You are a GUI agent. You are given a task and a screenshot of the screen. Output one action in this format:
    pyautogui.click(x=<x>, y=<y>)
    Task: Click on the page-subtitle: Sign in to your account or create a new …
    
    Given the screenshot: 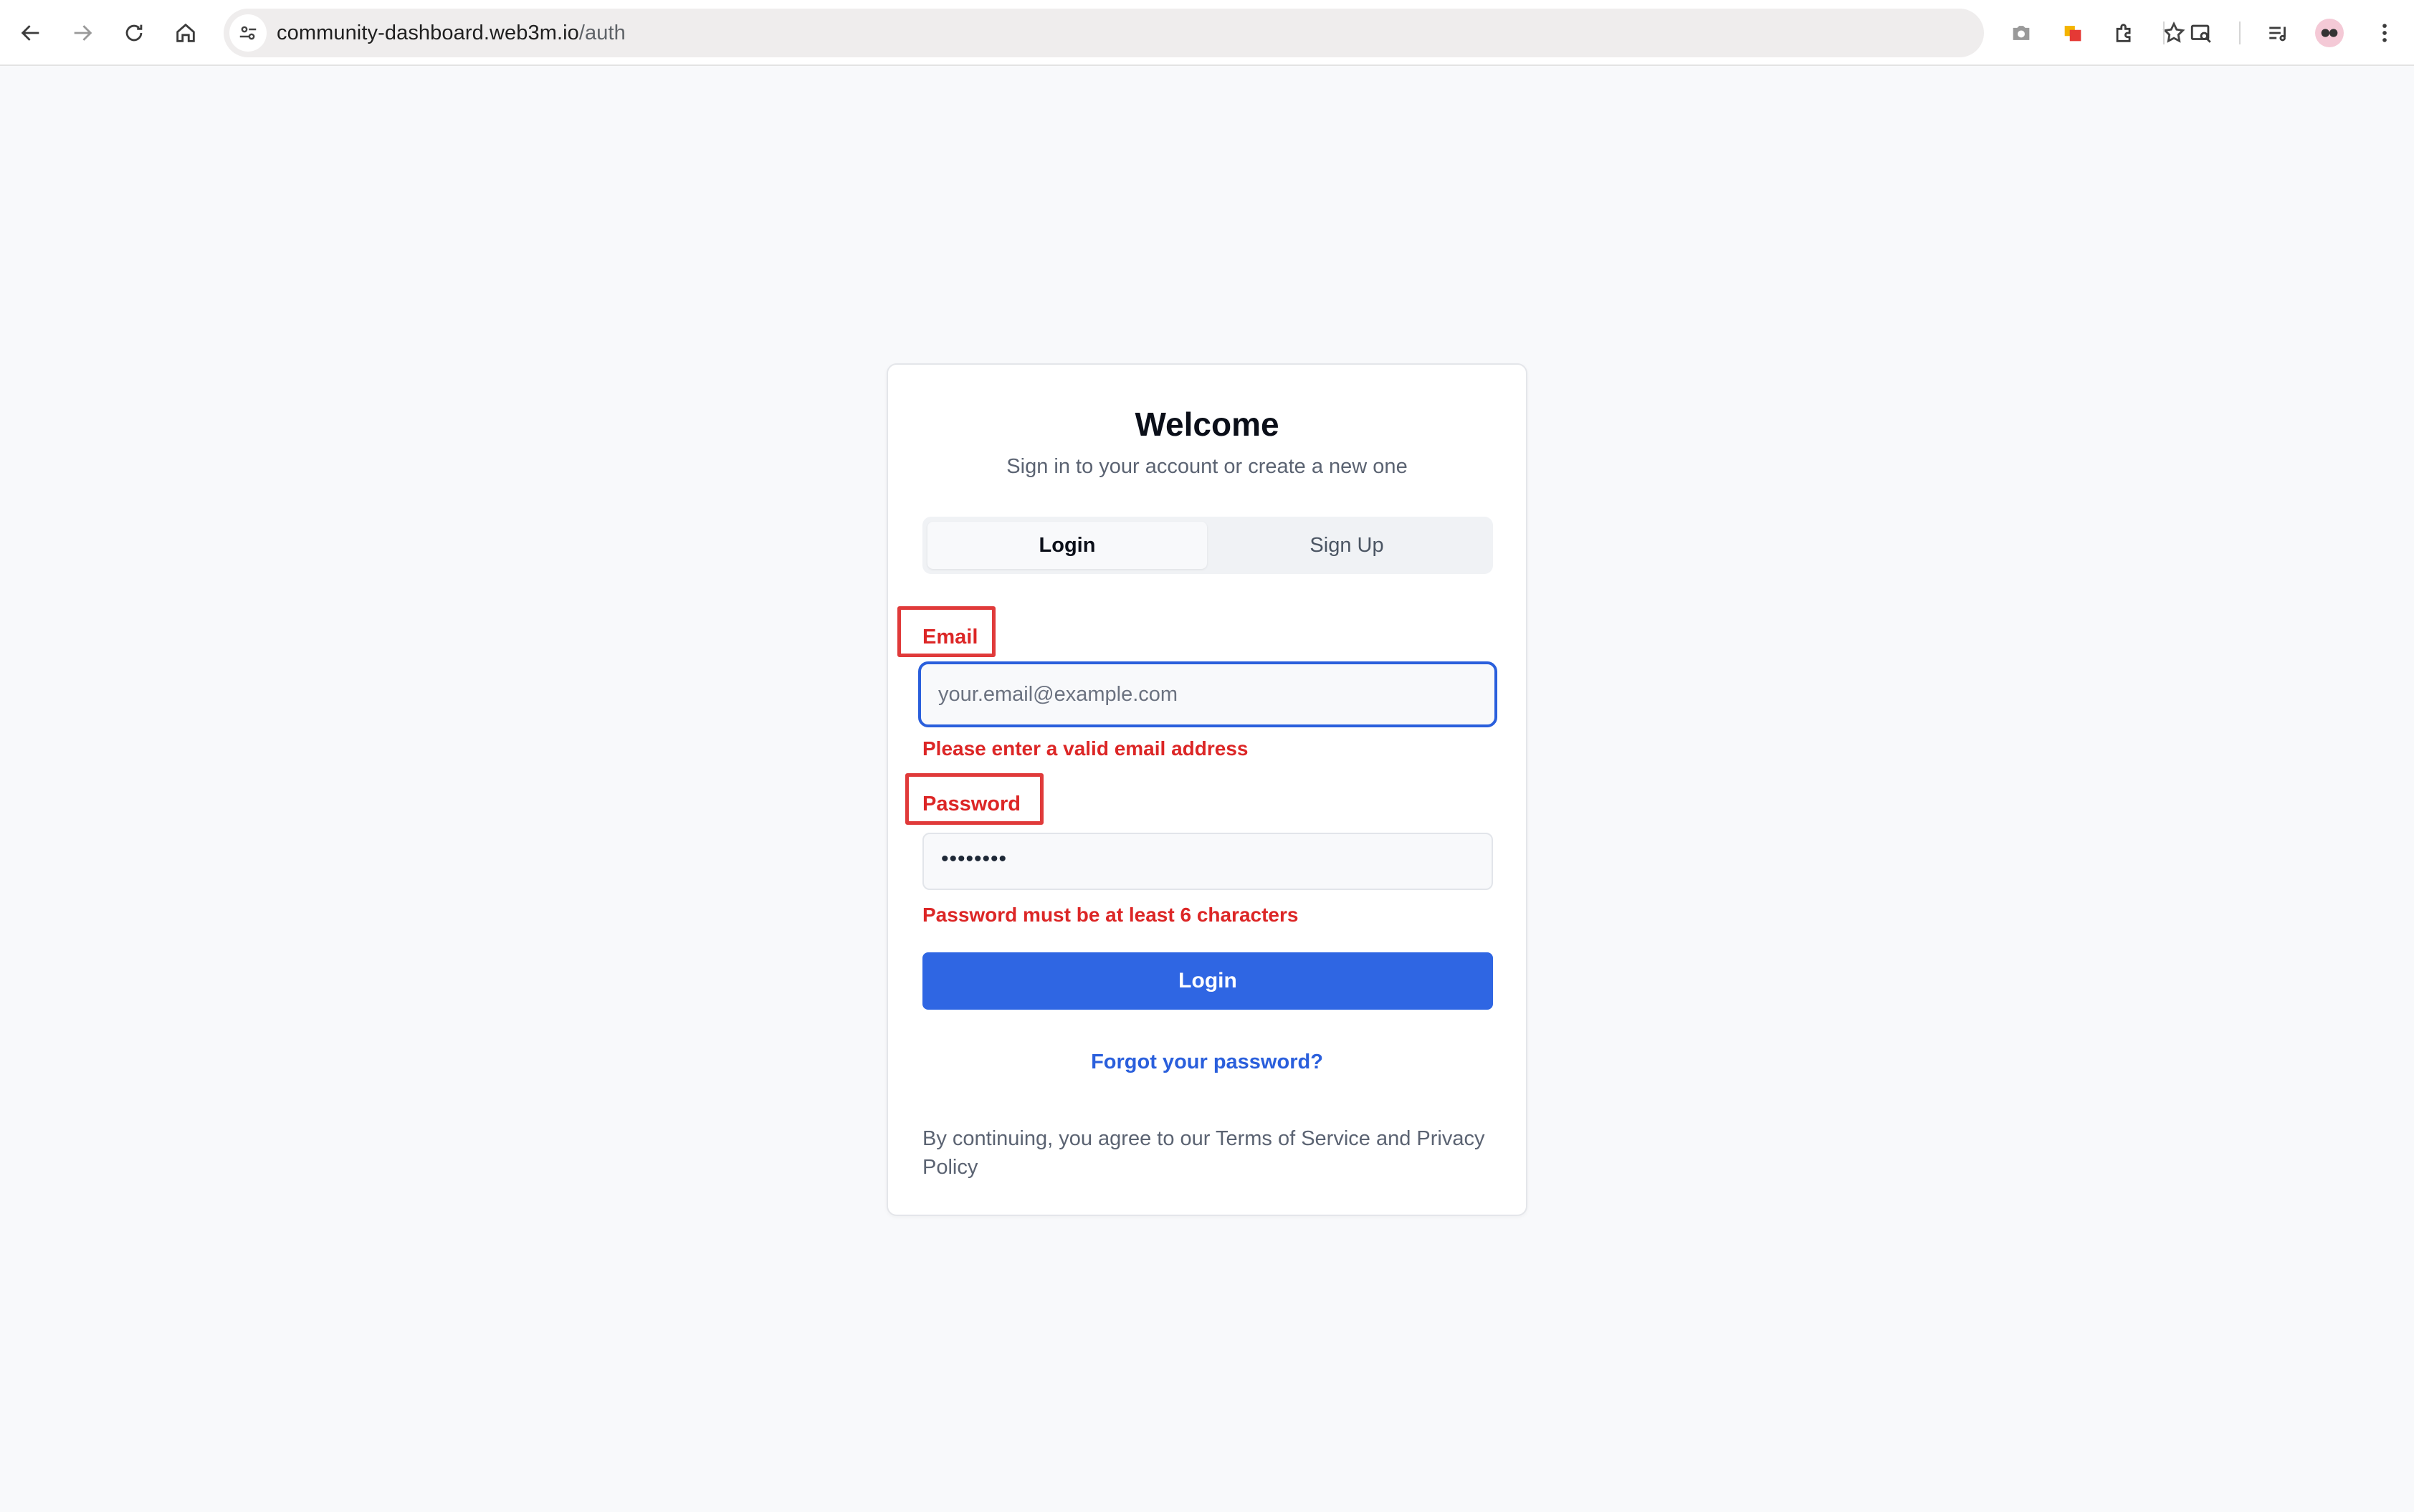 What is the action you would take?
    pyautogui.click(x=1207, y=467)
    